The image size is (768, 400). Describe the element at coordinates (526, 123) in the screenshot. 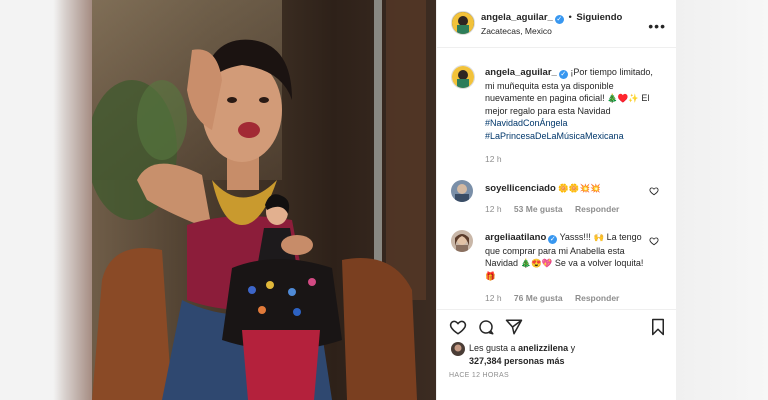

I see `hashtag-link-1: #NavidadConÁngela` at that location.